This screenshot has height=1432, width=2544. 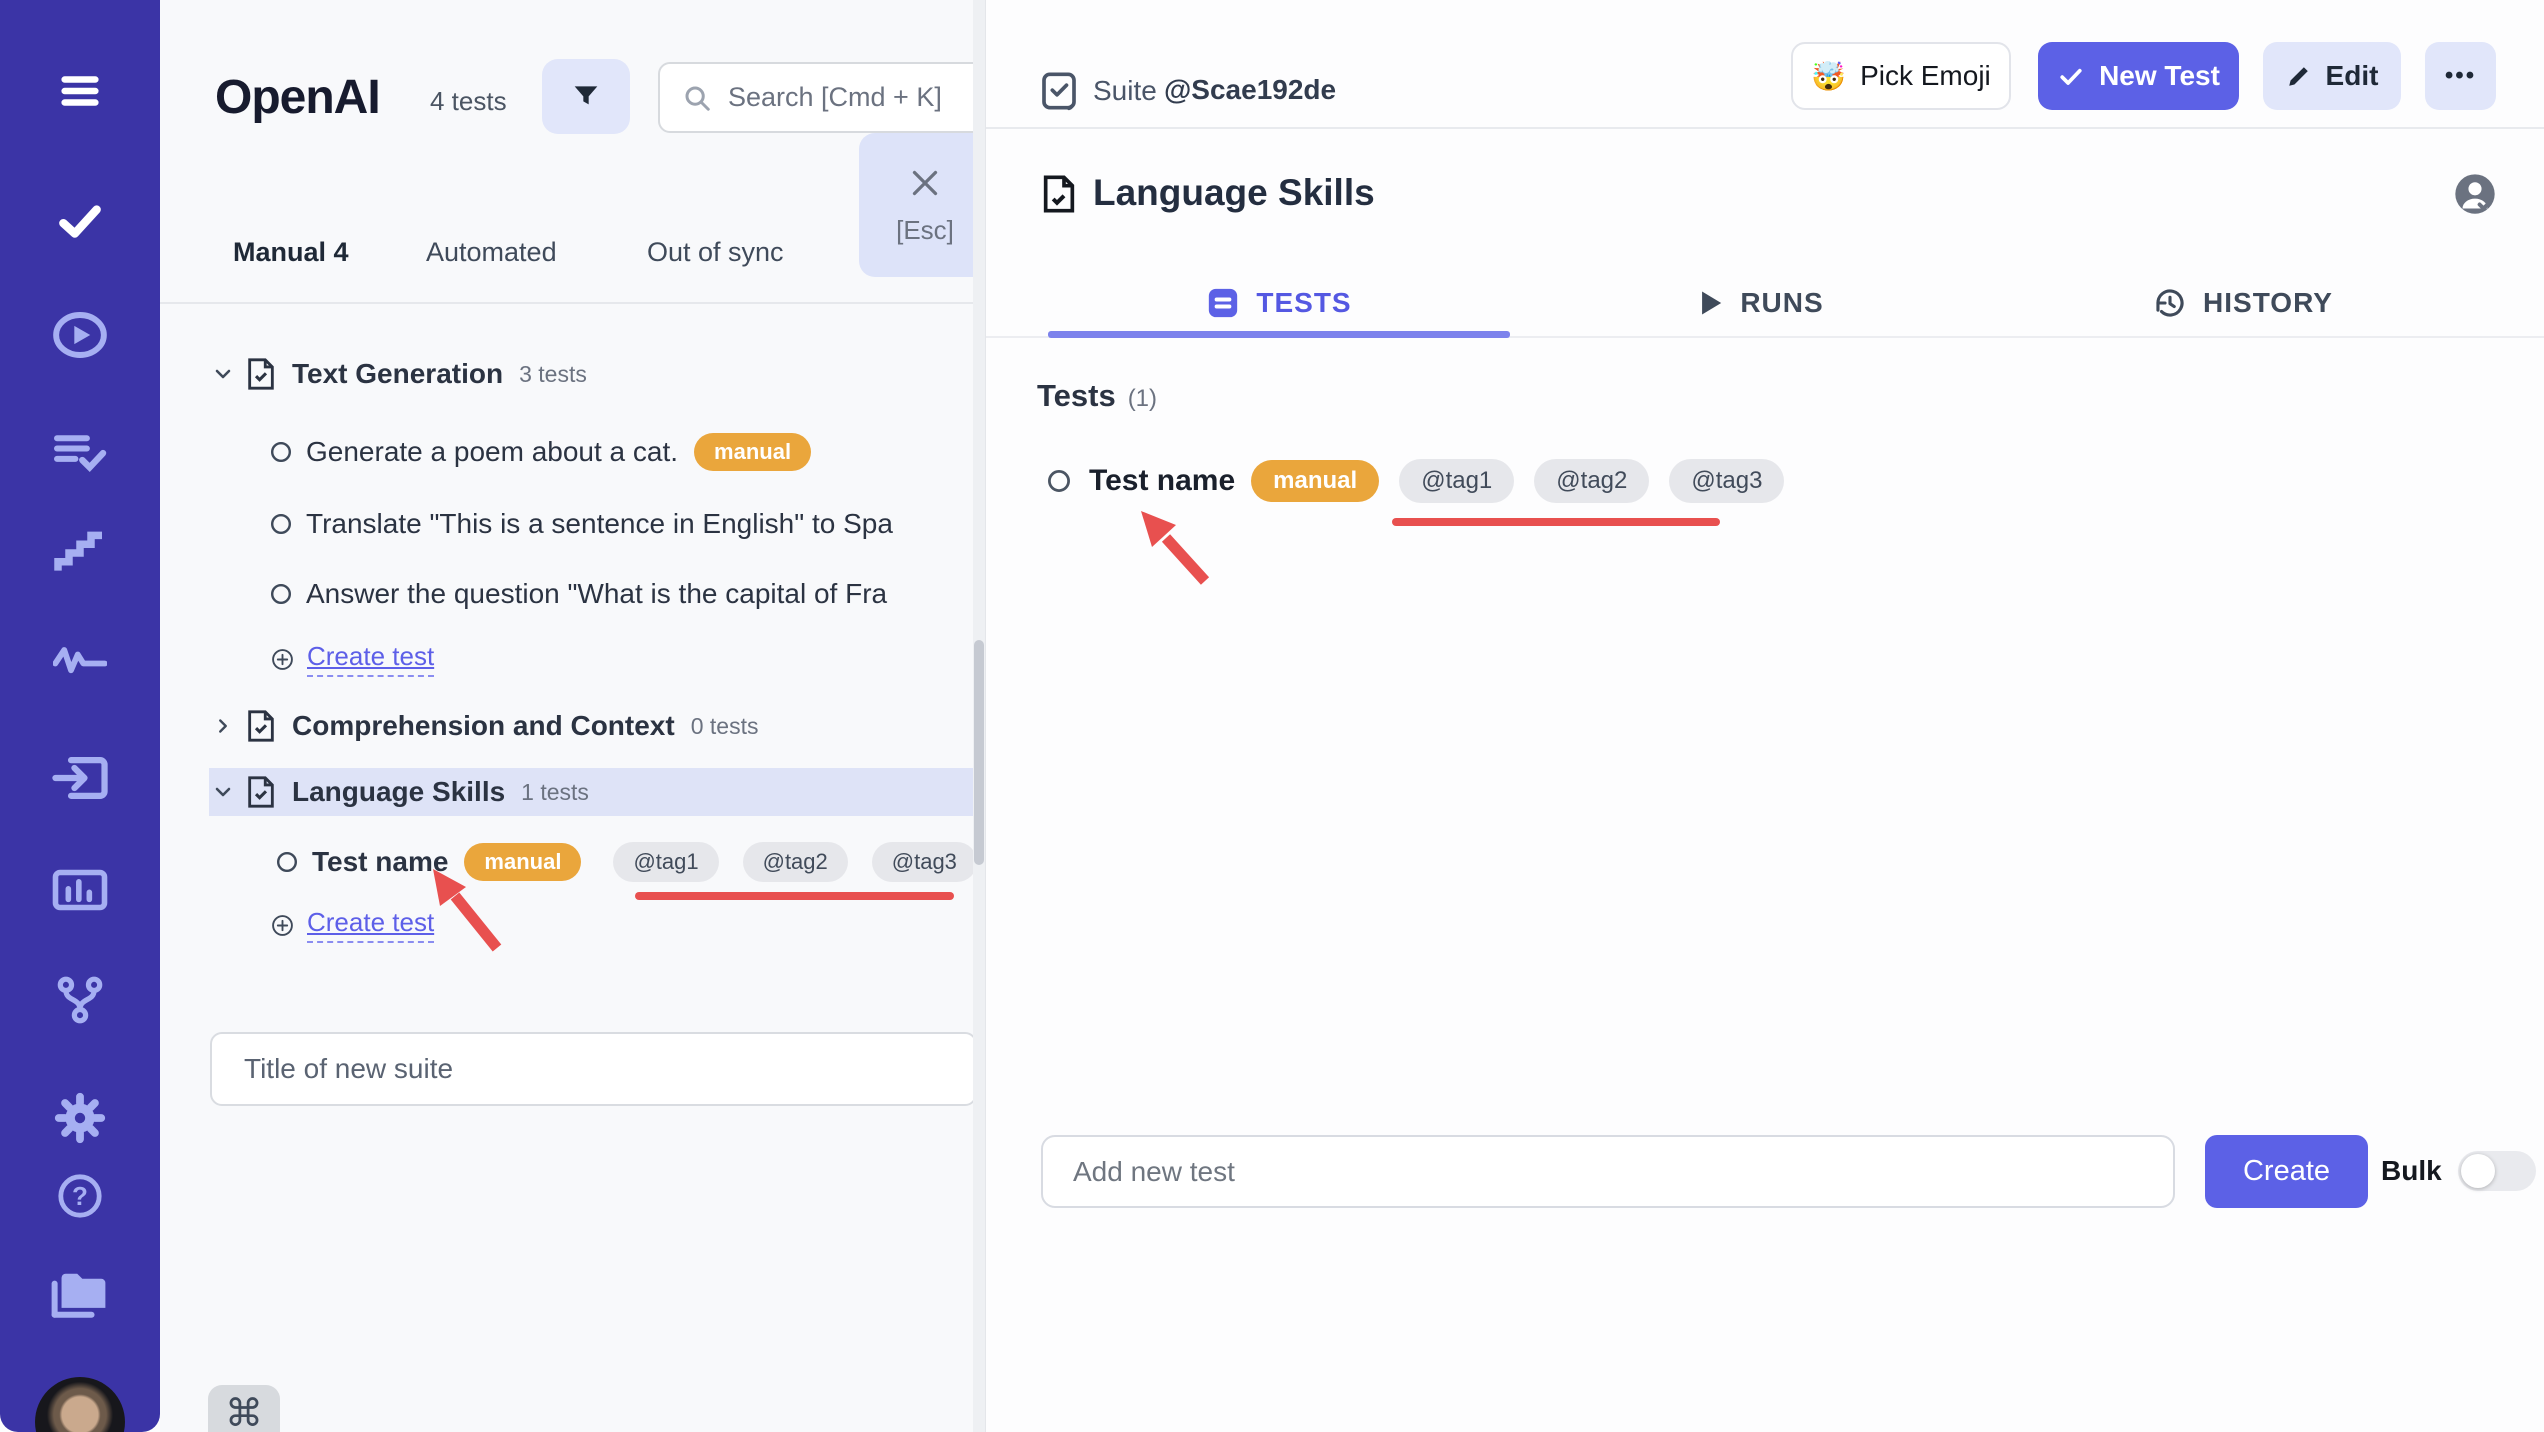 I want to click on suite-row-text-generation: Text Generation 3 tests, so click(x=572, y=374).